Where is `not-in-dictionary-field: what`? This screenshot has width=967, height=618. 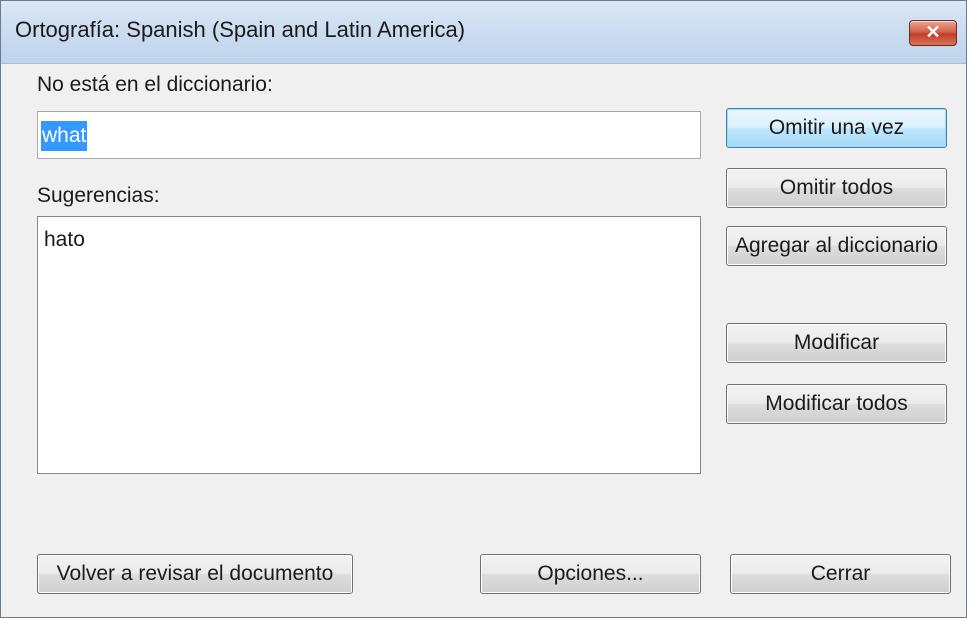
not-in-dictionary-field: what is located at coordinates (369, 135).